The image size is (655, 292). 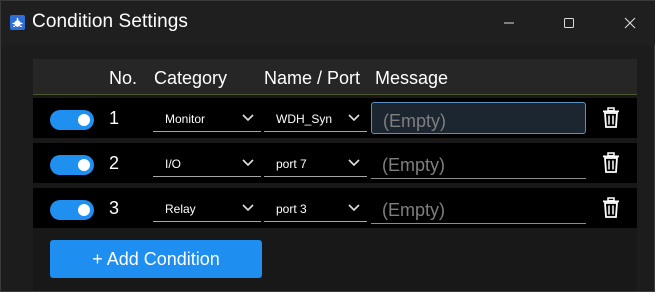 What do you see at coordinates (173, 164) in the screenshot?
I see `category-value: I/O` at bounding box center [173, 164].